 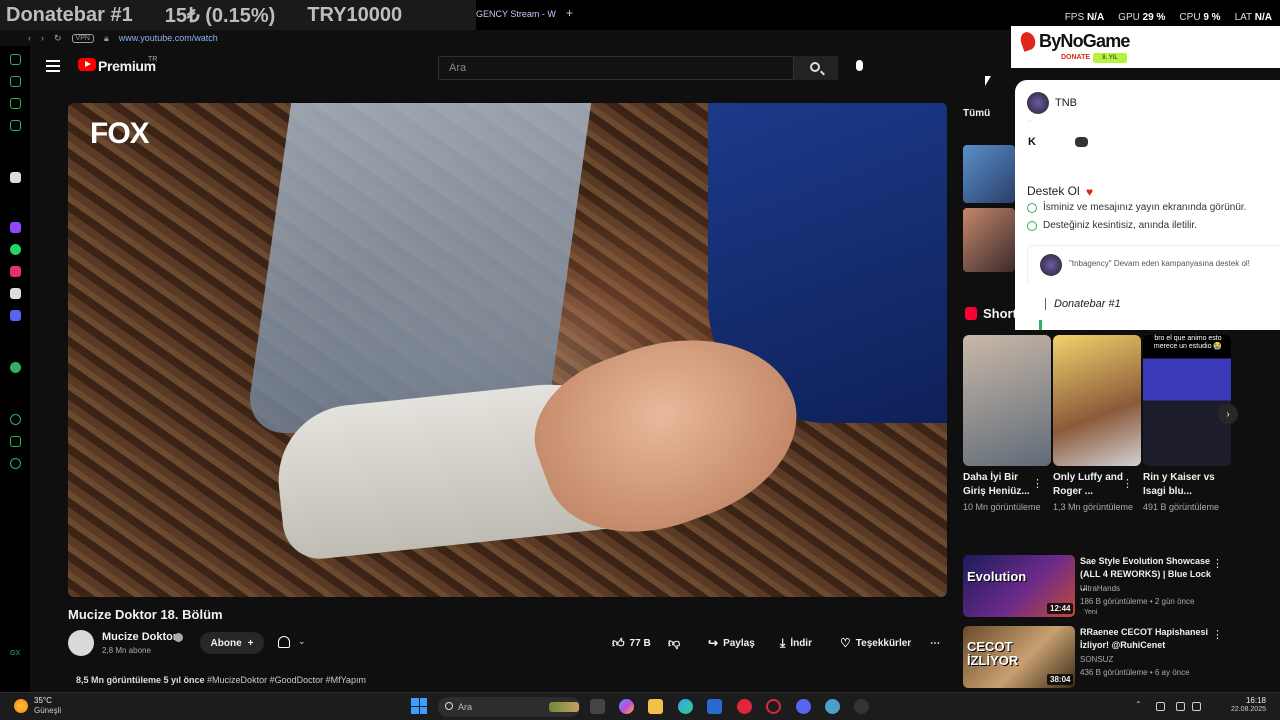 I want to click on filter-chip-all: Tümü, so click(x=976, y=113).